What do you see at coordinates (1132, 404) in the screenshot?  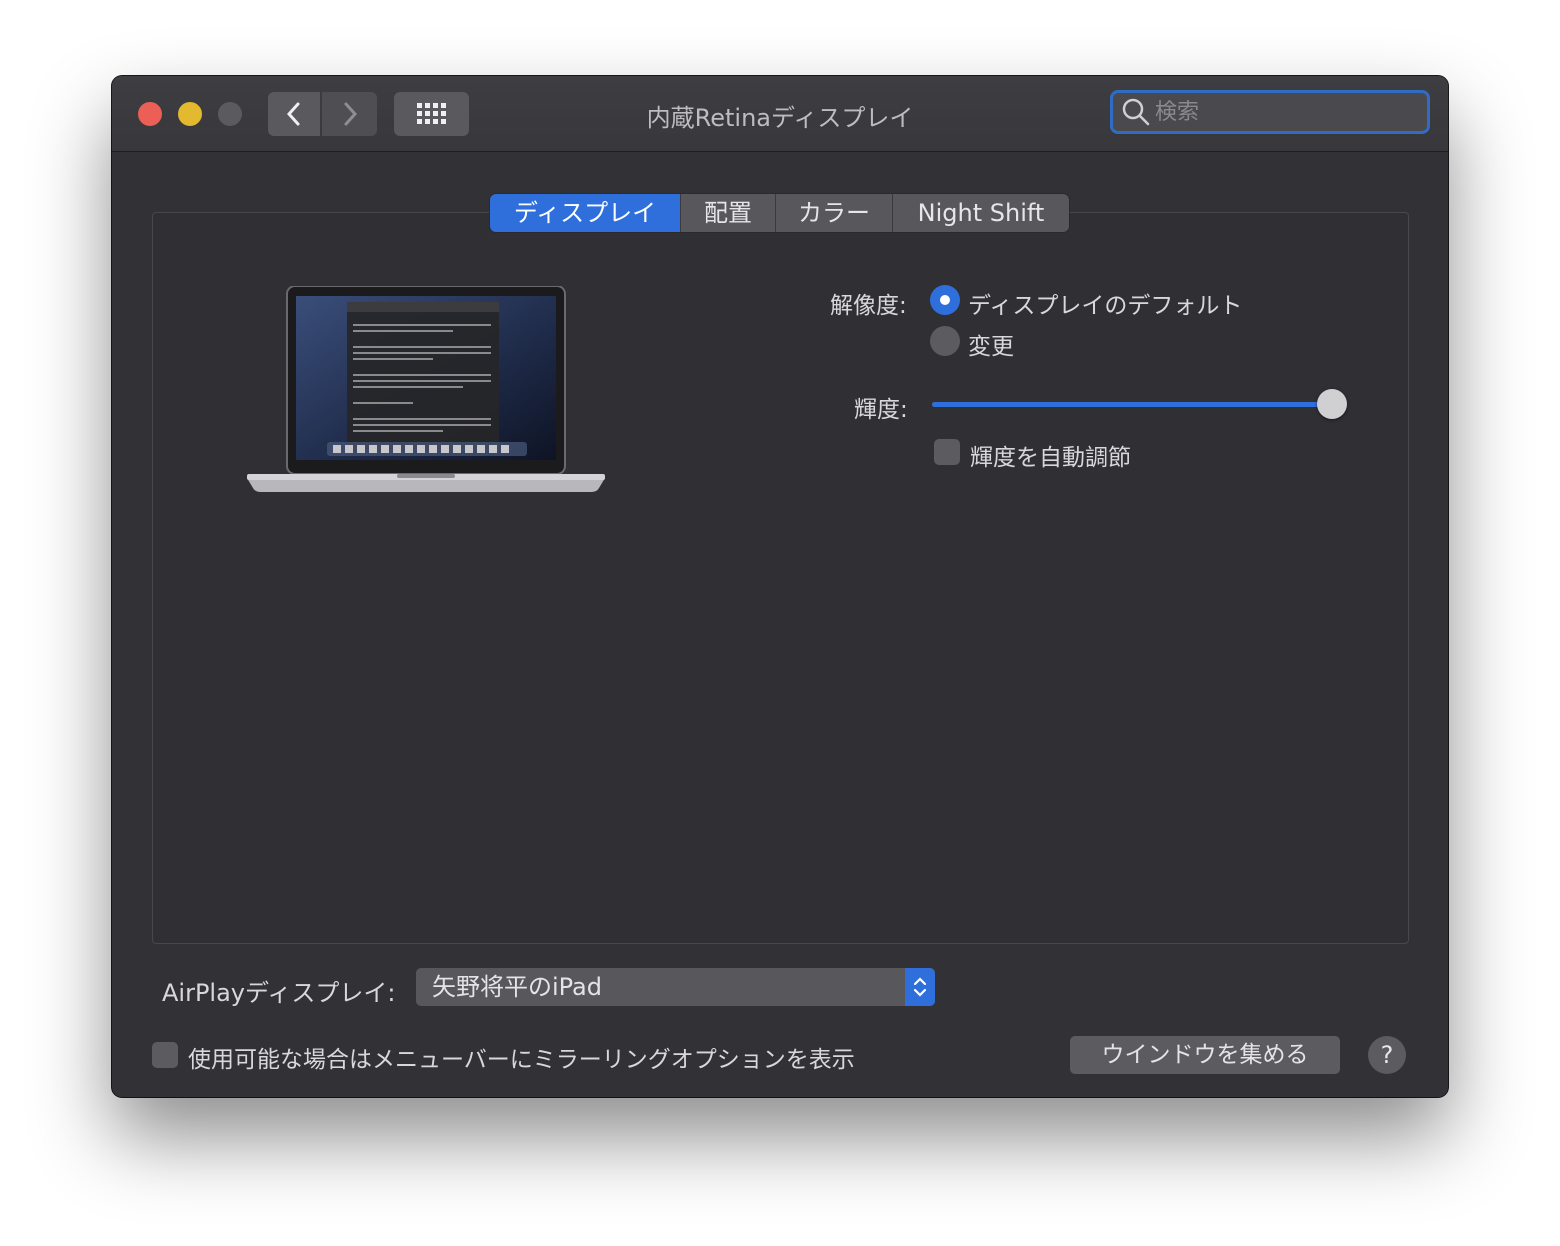 I see `brightness-slider-fill` at bounding box center [1132, 404].